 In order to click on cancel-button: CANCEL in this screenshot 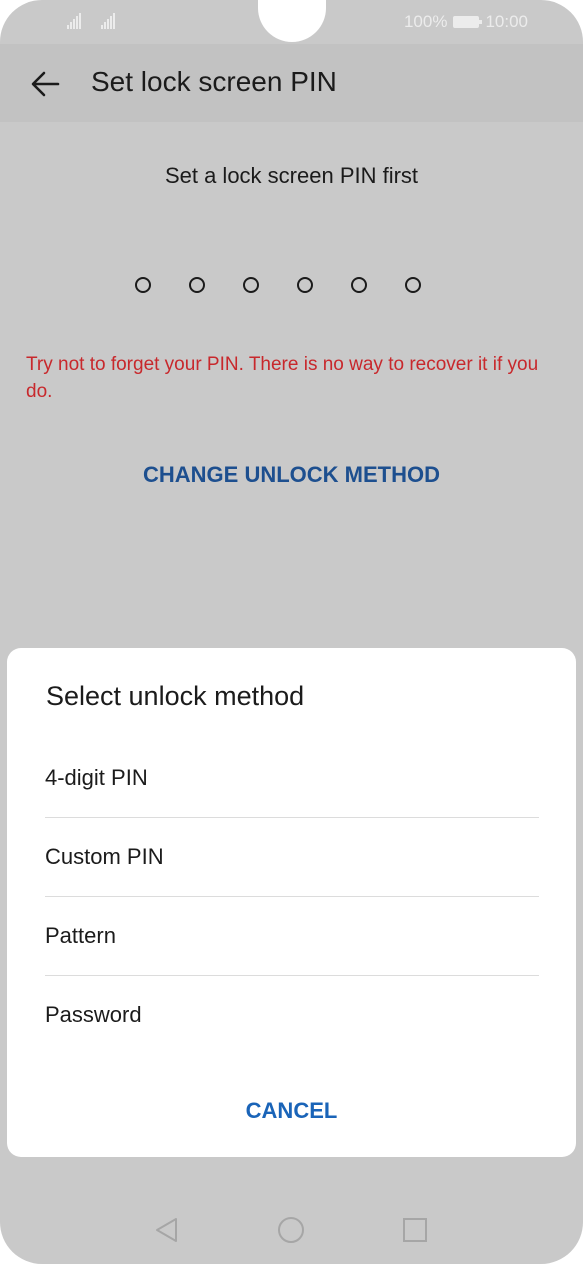, I will do `click(291, 1111)`.